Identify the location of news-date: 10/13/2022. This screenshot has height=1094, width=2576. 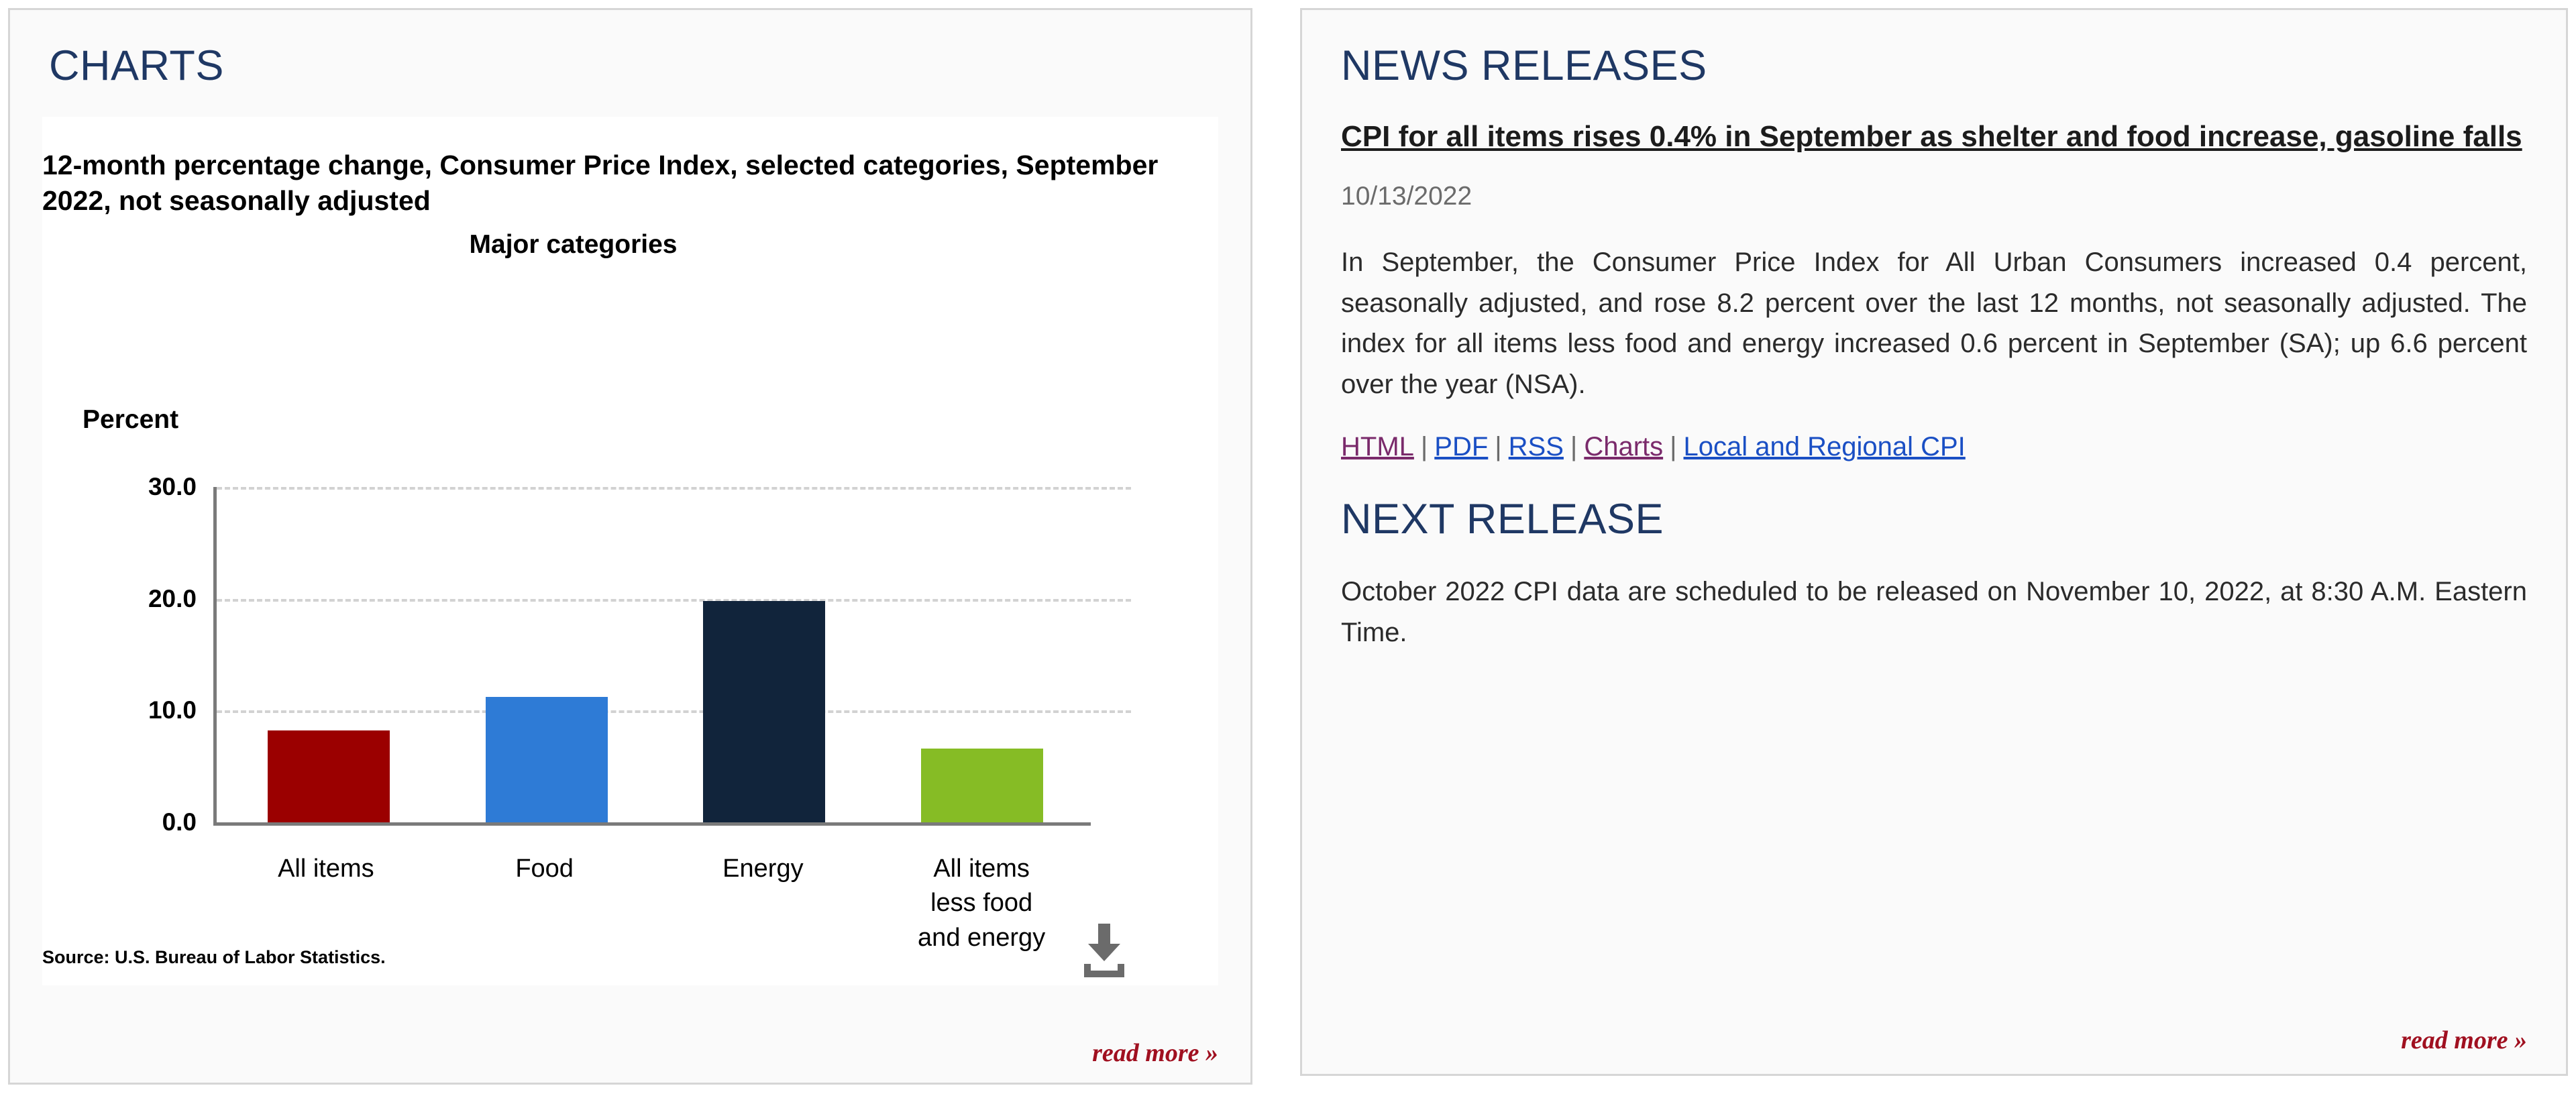
(1406, 196).